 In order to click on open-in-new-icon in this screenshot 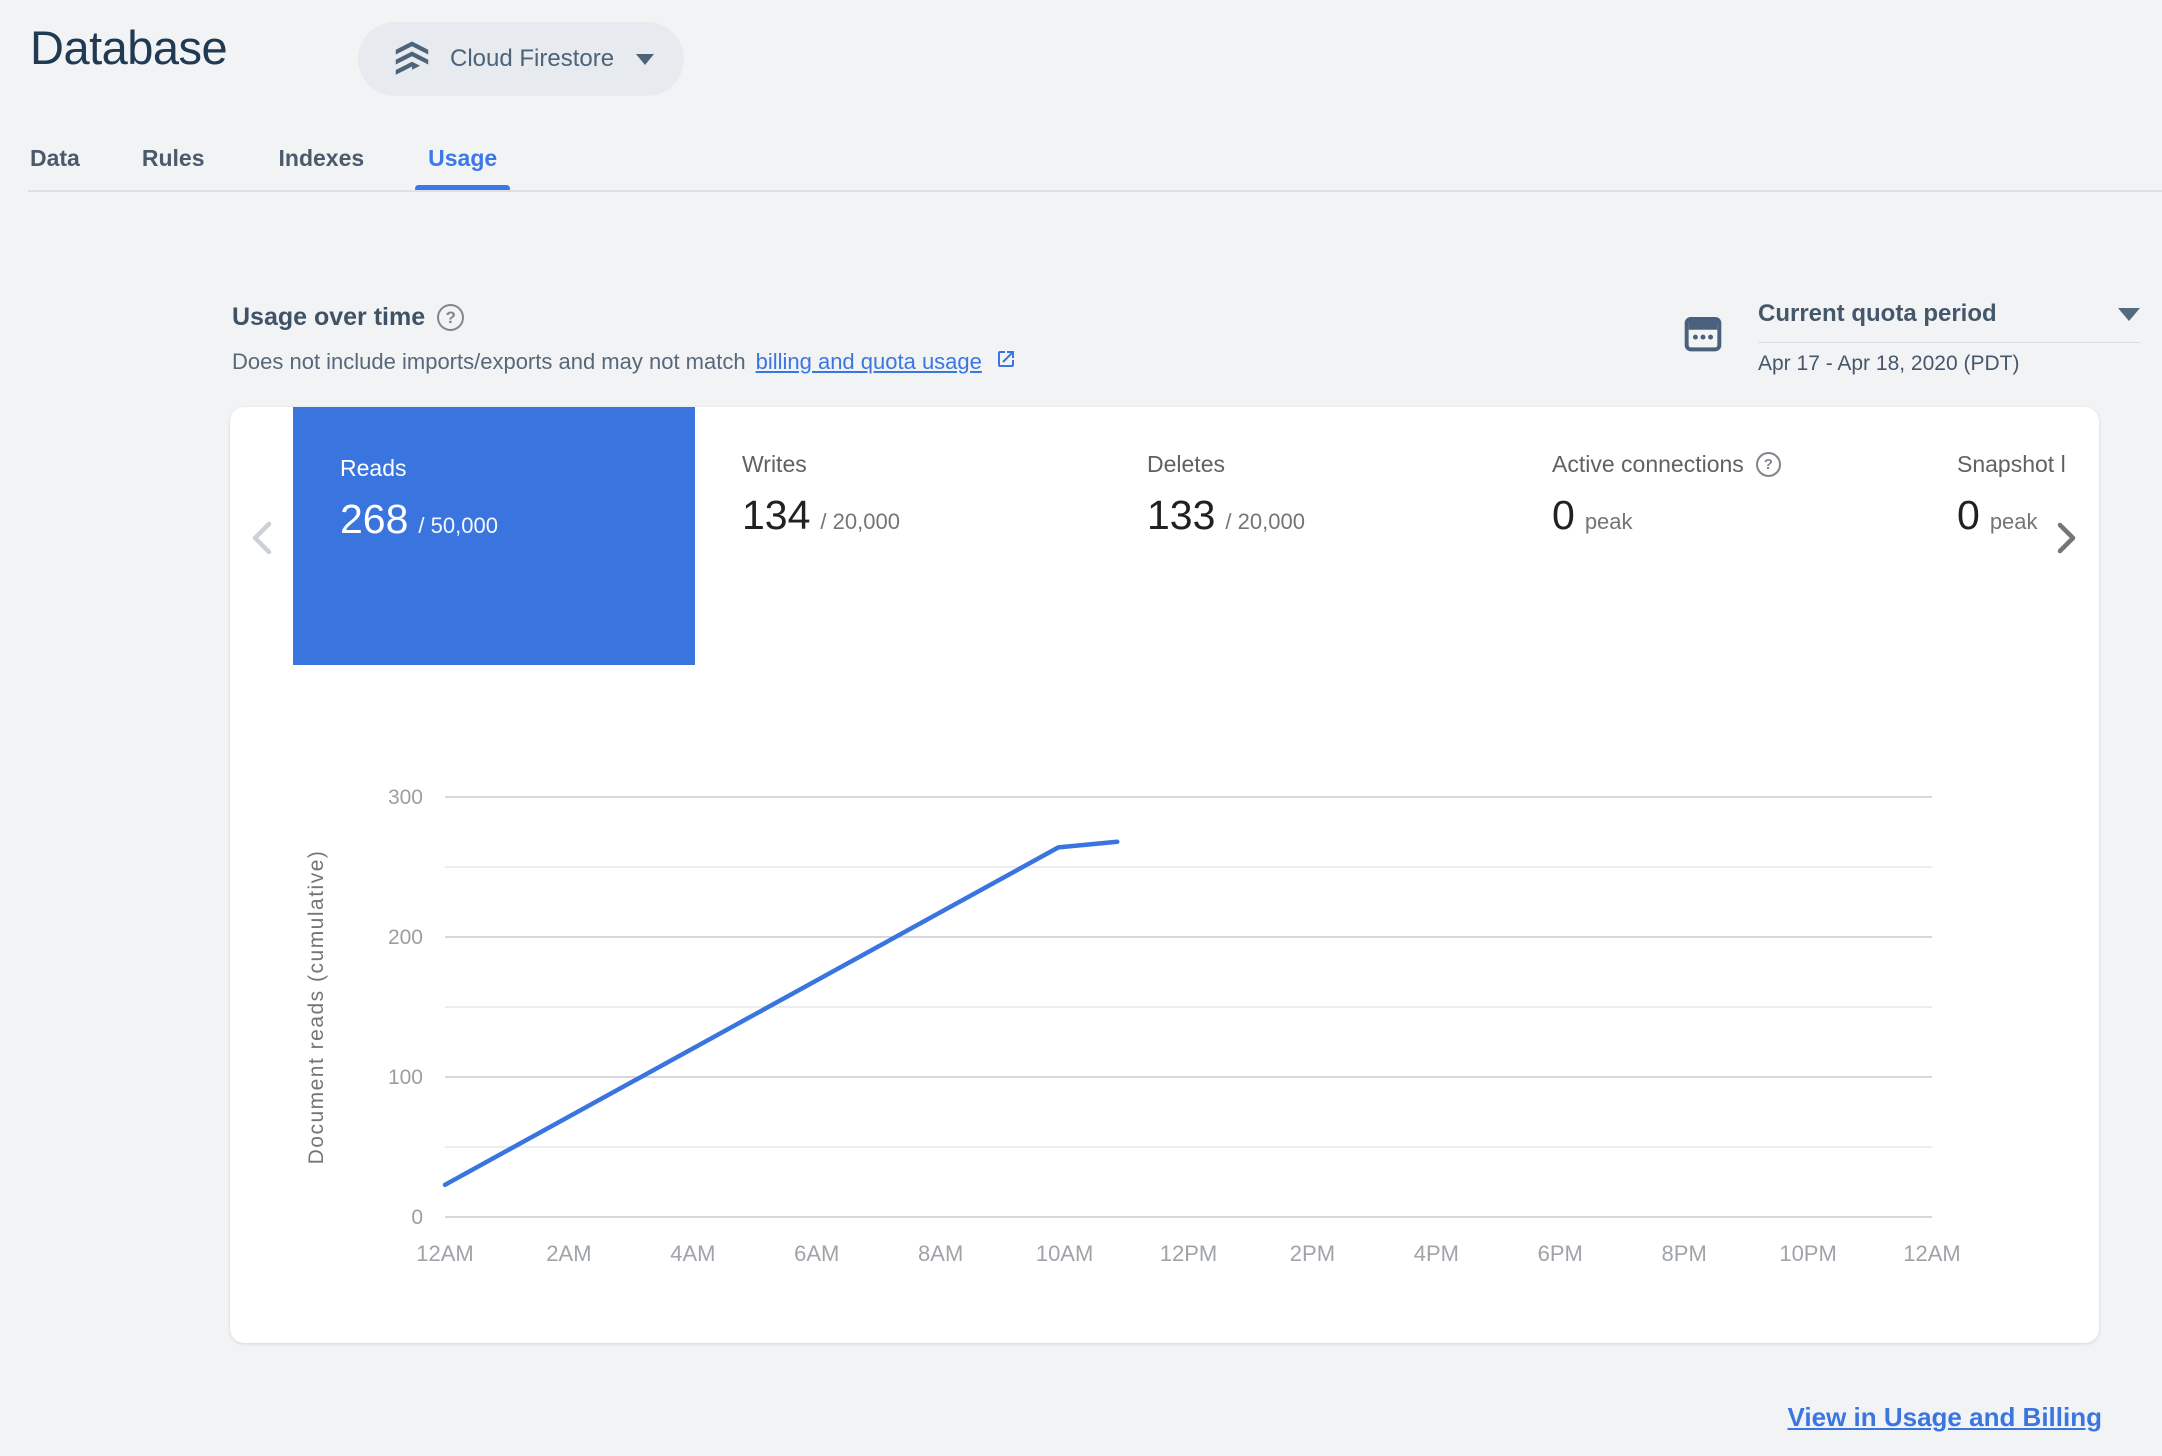, I will do `click(1006, 362)`.